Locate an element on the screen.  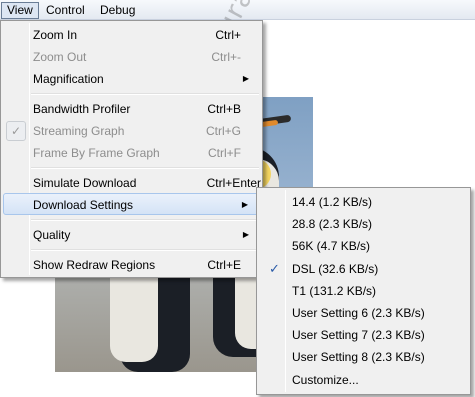
menu-item-label: Quality is located at coordinates (52, 235).